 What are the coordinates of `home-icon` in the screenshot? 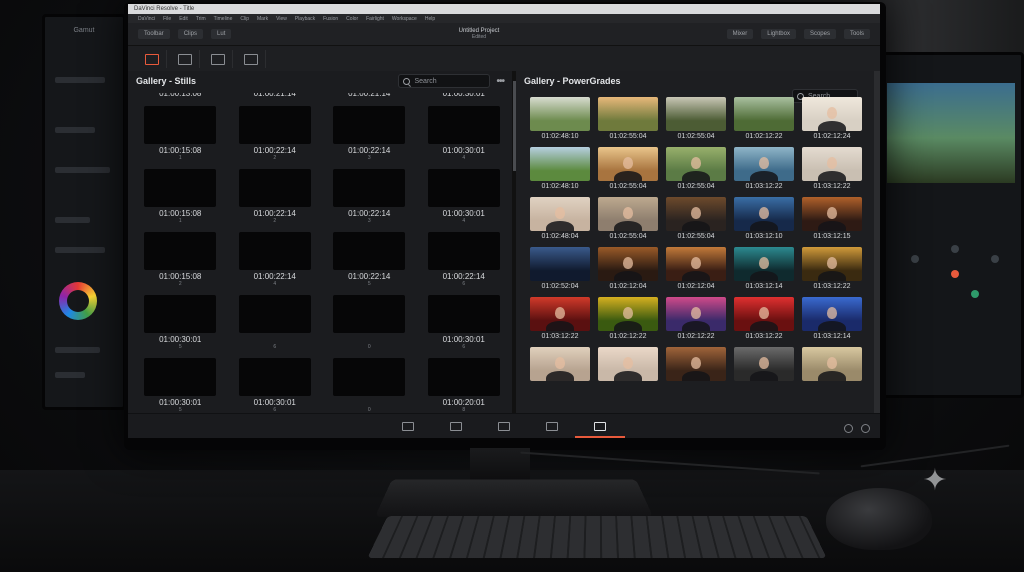 It's located at (848, 428).